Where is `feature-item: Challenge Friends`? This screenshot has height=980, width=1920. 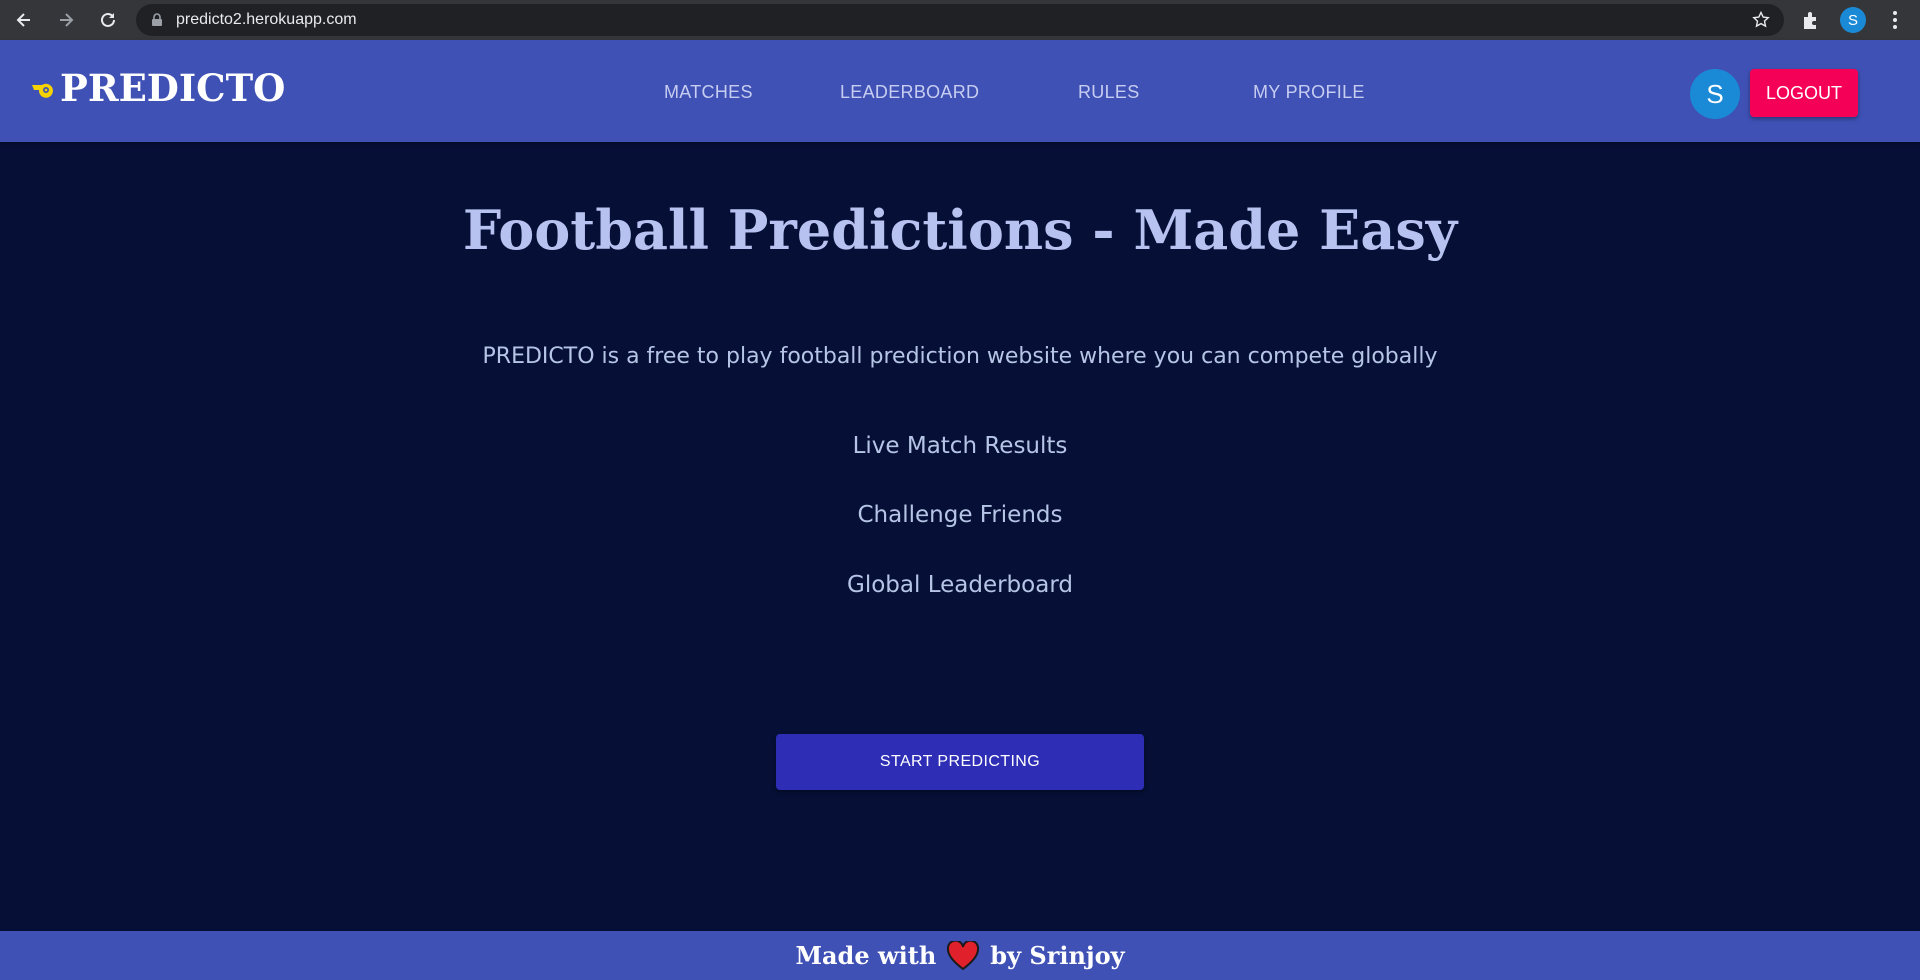 feature-item: Challenge Friends is located at coordinates (960, 515).